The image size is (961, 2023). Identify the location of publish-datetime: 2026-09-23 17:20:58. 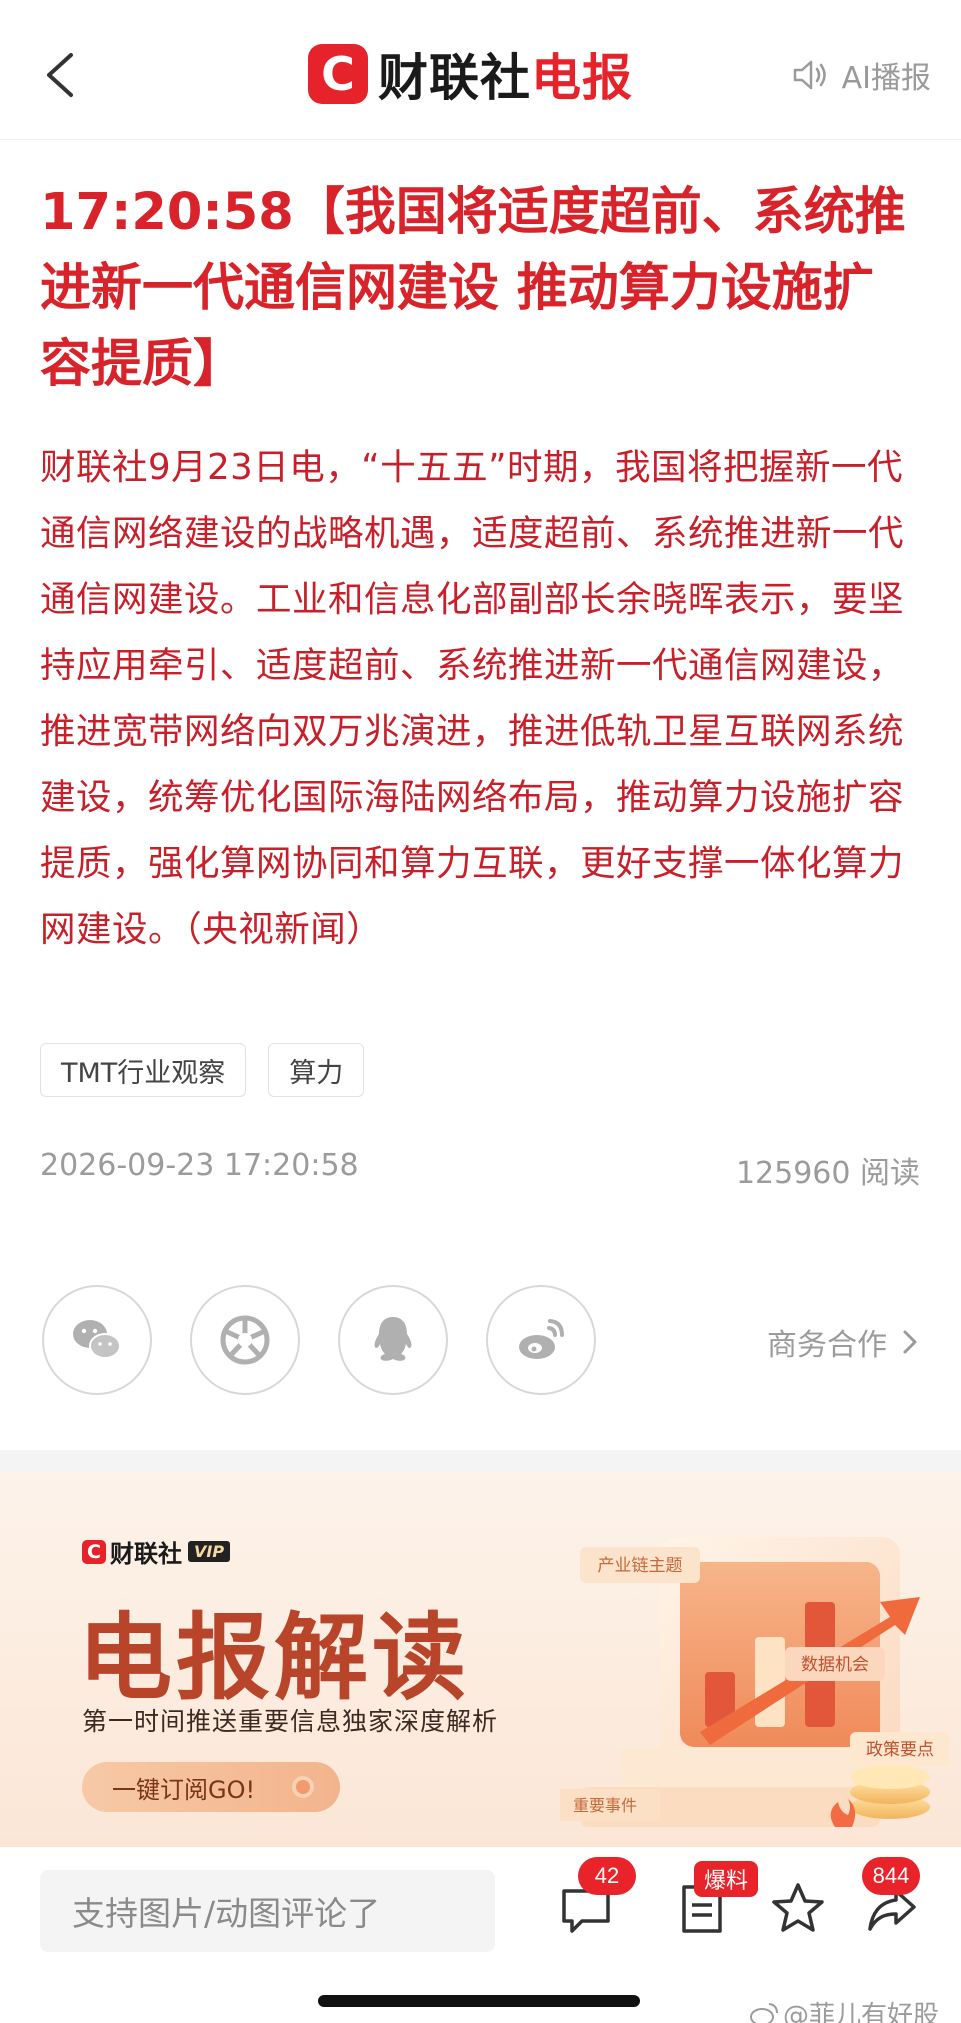
(199, 1165).